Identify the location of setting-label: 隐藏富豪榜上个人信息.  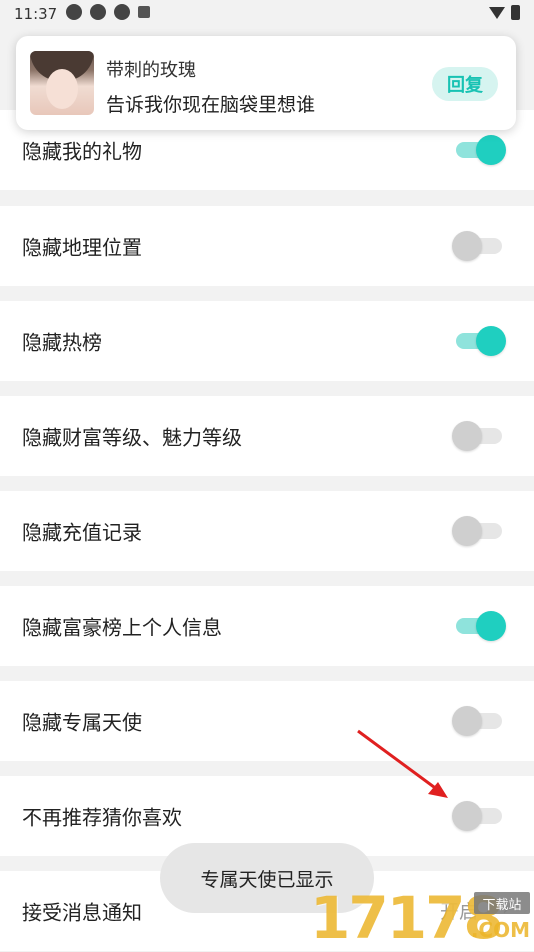
(122, 627).